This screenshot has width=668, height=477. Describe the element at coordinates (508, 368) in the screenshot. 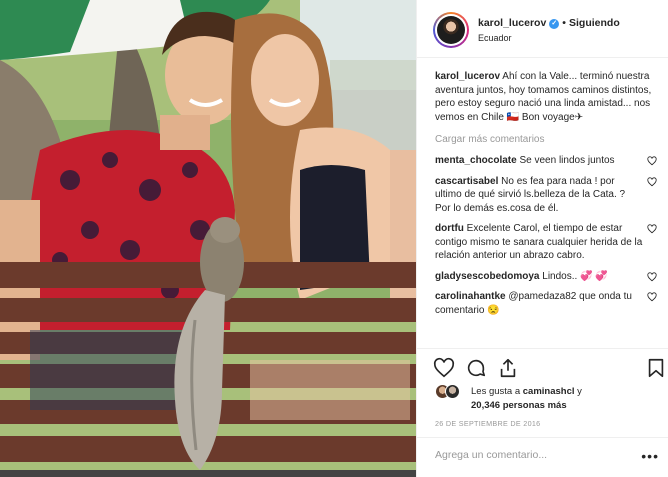

I see `share-icon` at that location.